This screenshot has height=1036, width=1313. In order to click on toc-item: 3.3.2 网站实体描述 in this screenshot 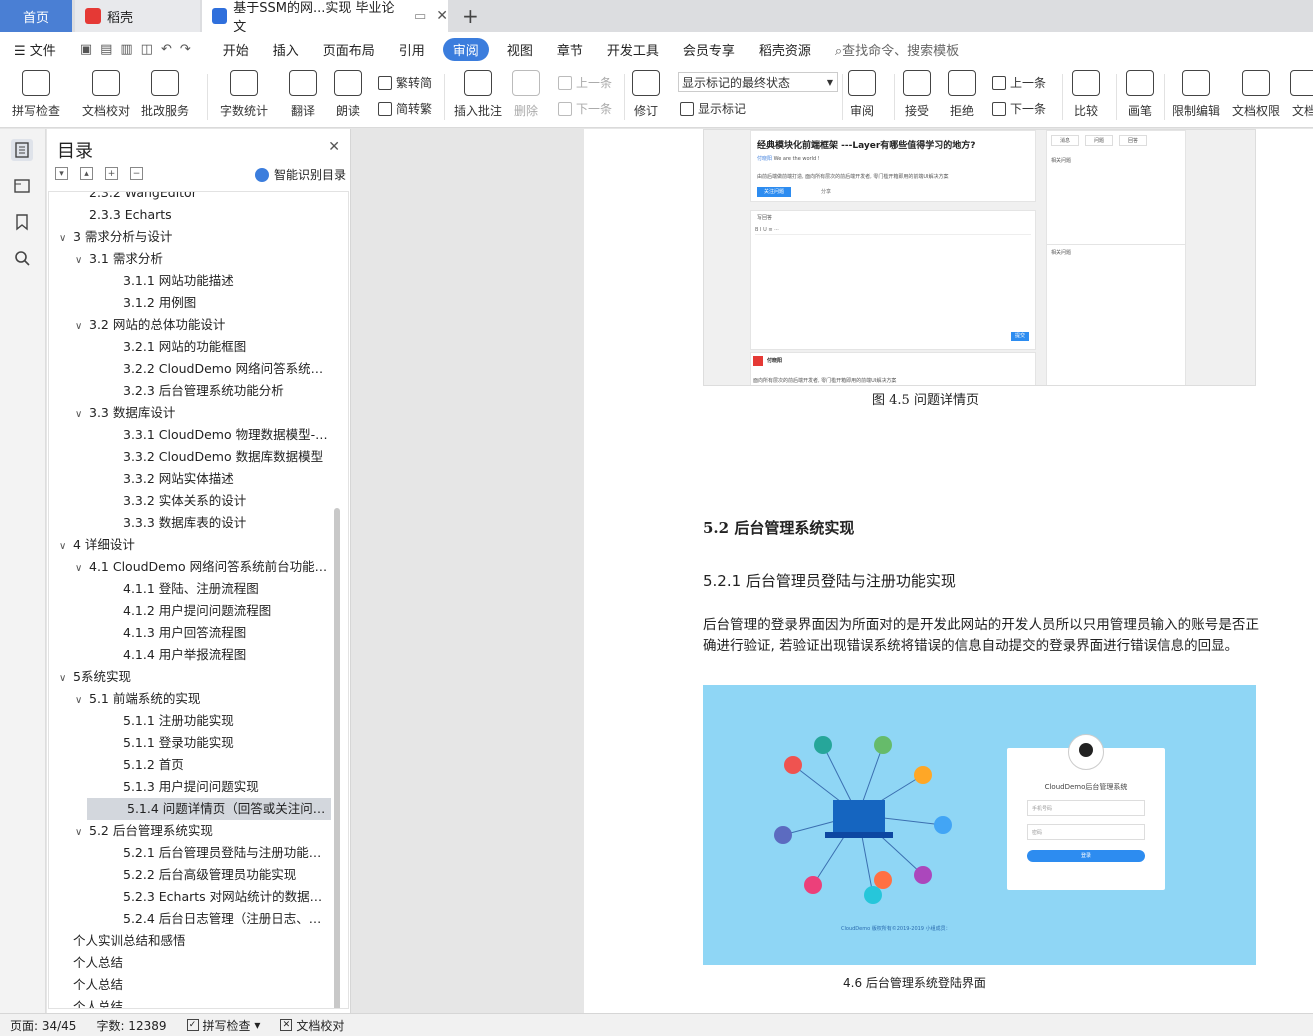, I will do `click(191, 479)`.